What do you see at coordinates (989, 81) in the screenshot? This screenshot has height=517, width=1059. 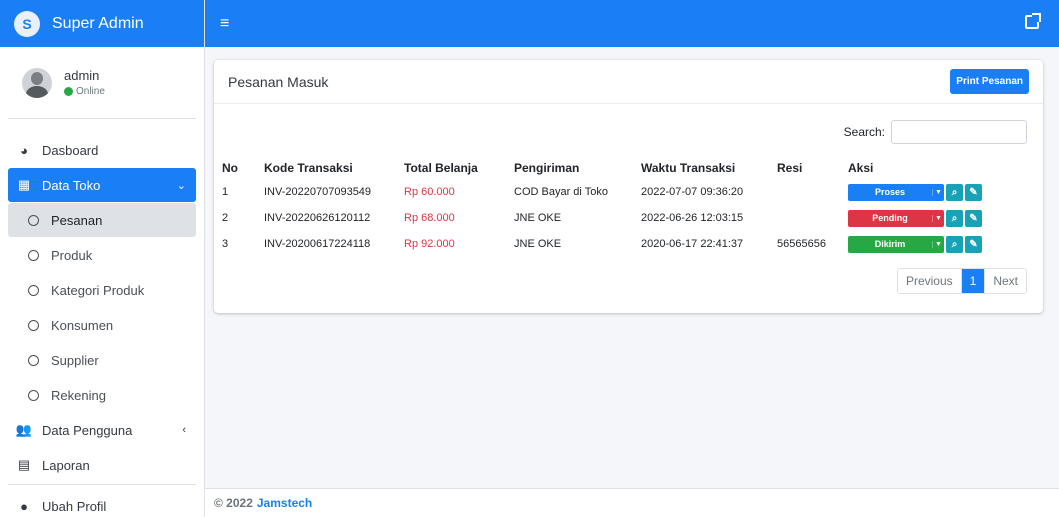 I see `print-orders-button: Print Pesanan` at bounding box center [989, 81].